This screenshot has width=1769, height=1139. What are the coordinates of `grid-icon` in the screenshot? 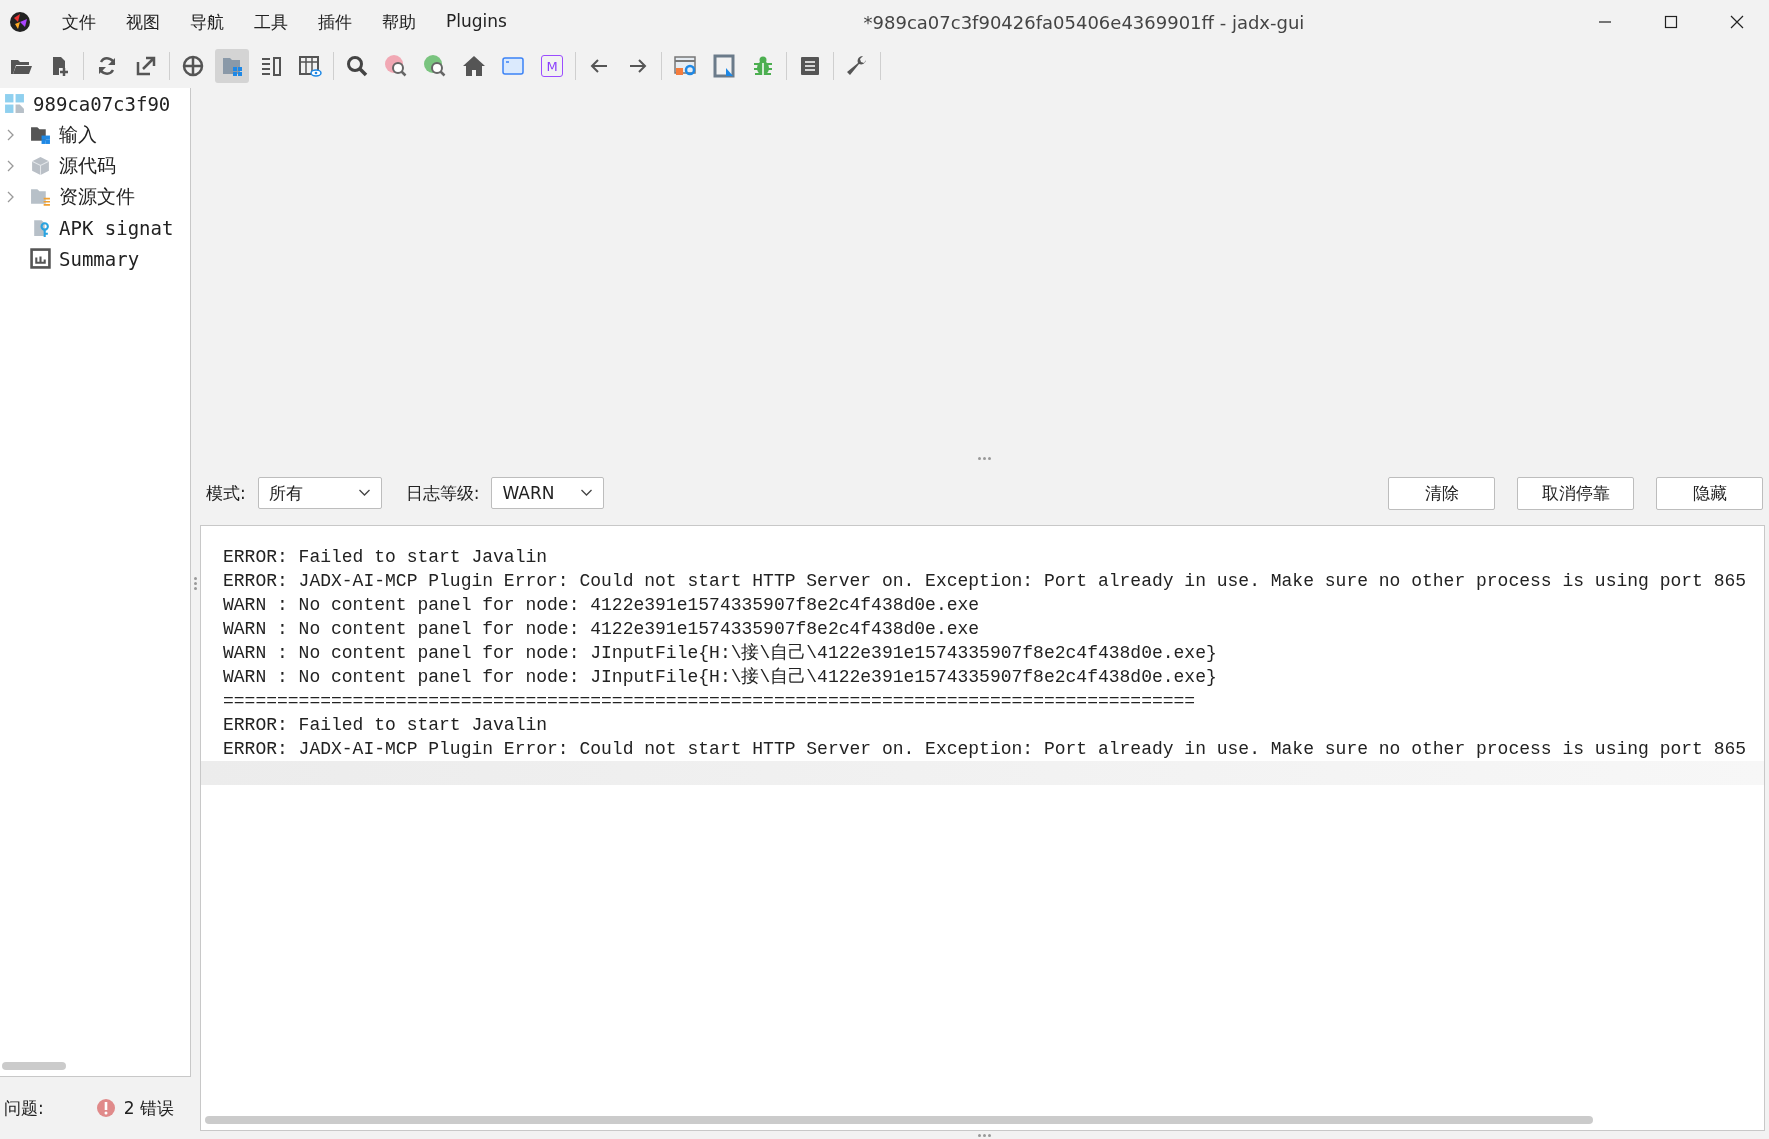 It's located at (14, 103).